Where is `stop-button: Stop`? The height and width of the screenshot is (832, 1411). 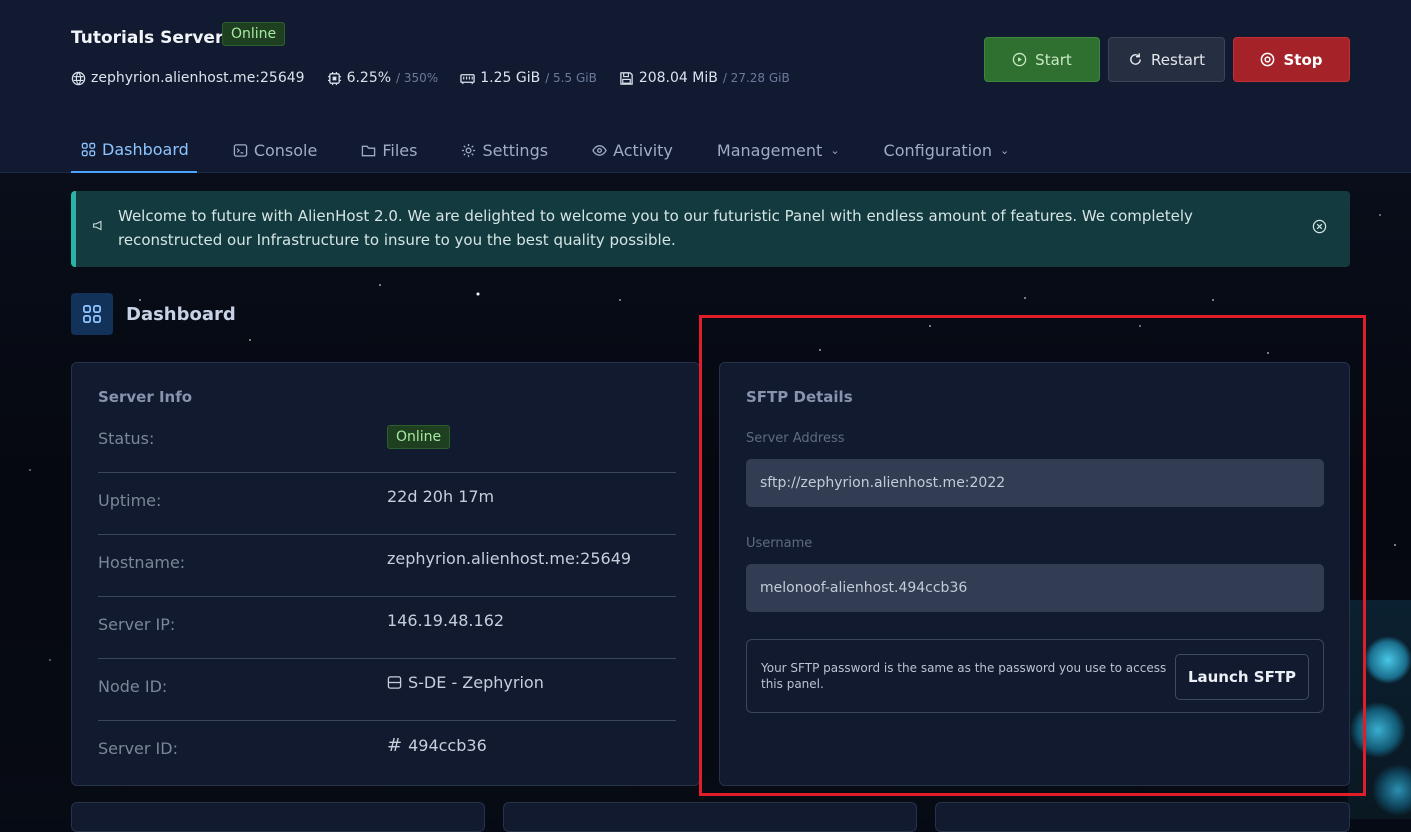 stop-button: Stop is located at coordinates (1291, 59).